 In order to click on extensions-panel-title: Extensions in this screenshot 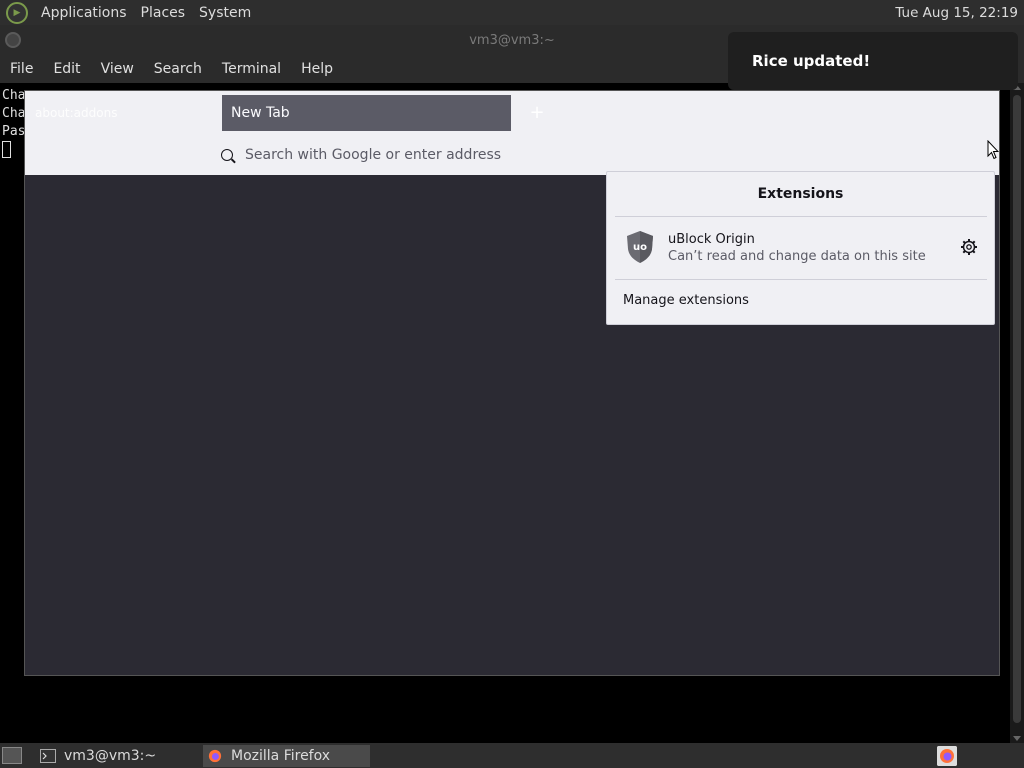, I will do `click(800, 194)`.